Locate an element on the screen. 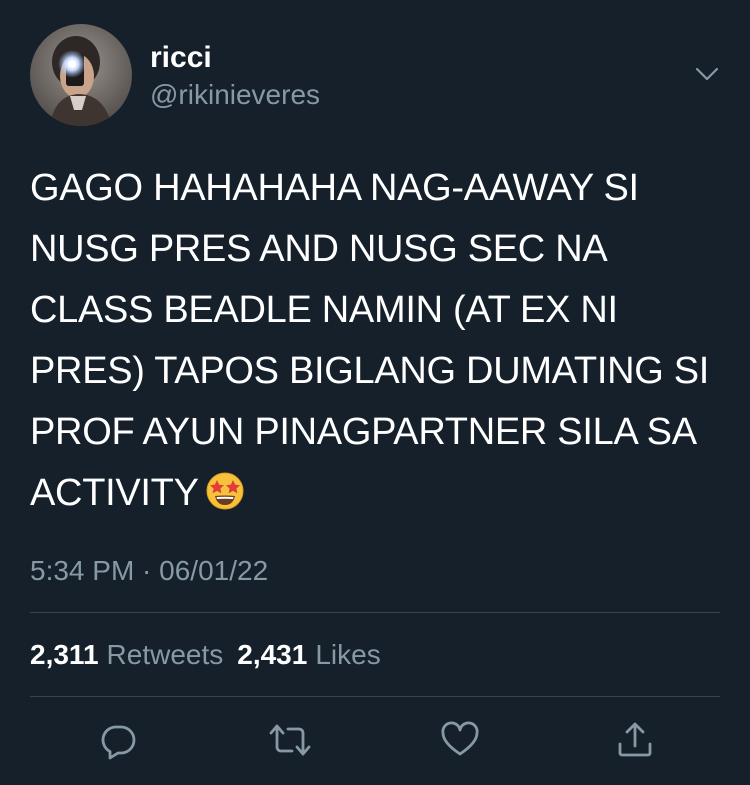 The image size is (750, 785). tweet-text-line-last: ACTIVITY is located at coordinates (380, 493).